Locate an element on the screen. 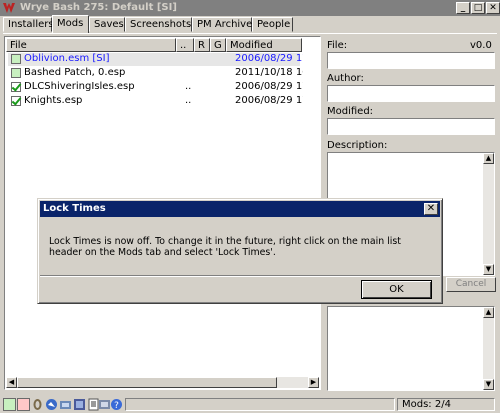 Image resolution: width=500 pixels, height=413 pixels. dialog-close-button: ✕ is located at coordinates (431, 209).